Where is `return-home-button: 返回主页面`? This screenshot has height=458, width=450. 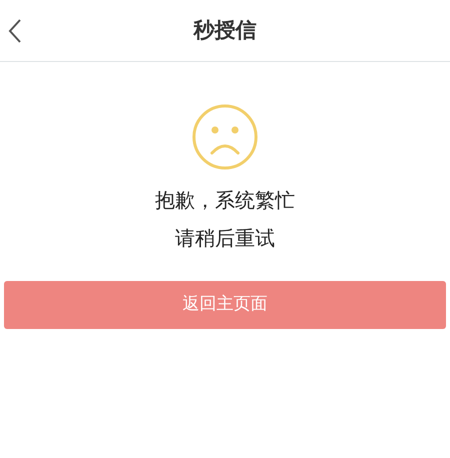 return-home-button: 返回主页面 is located at coordinates (225, 305).